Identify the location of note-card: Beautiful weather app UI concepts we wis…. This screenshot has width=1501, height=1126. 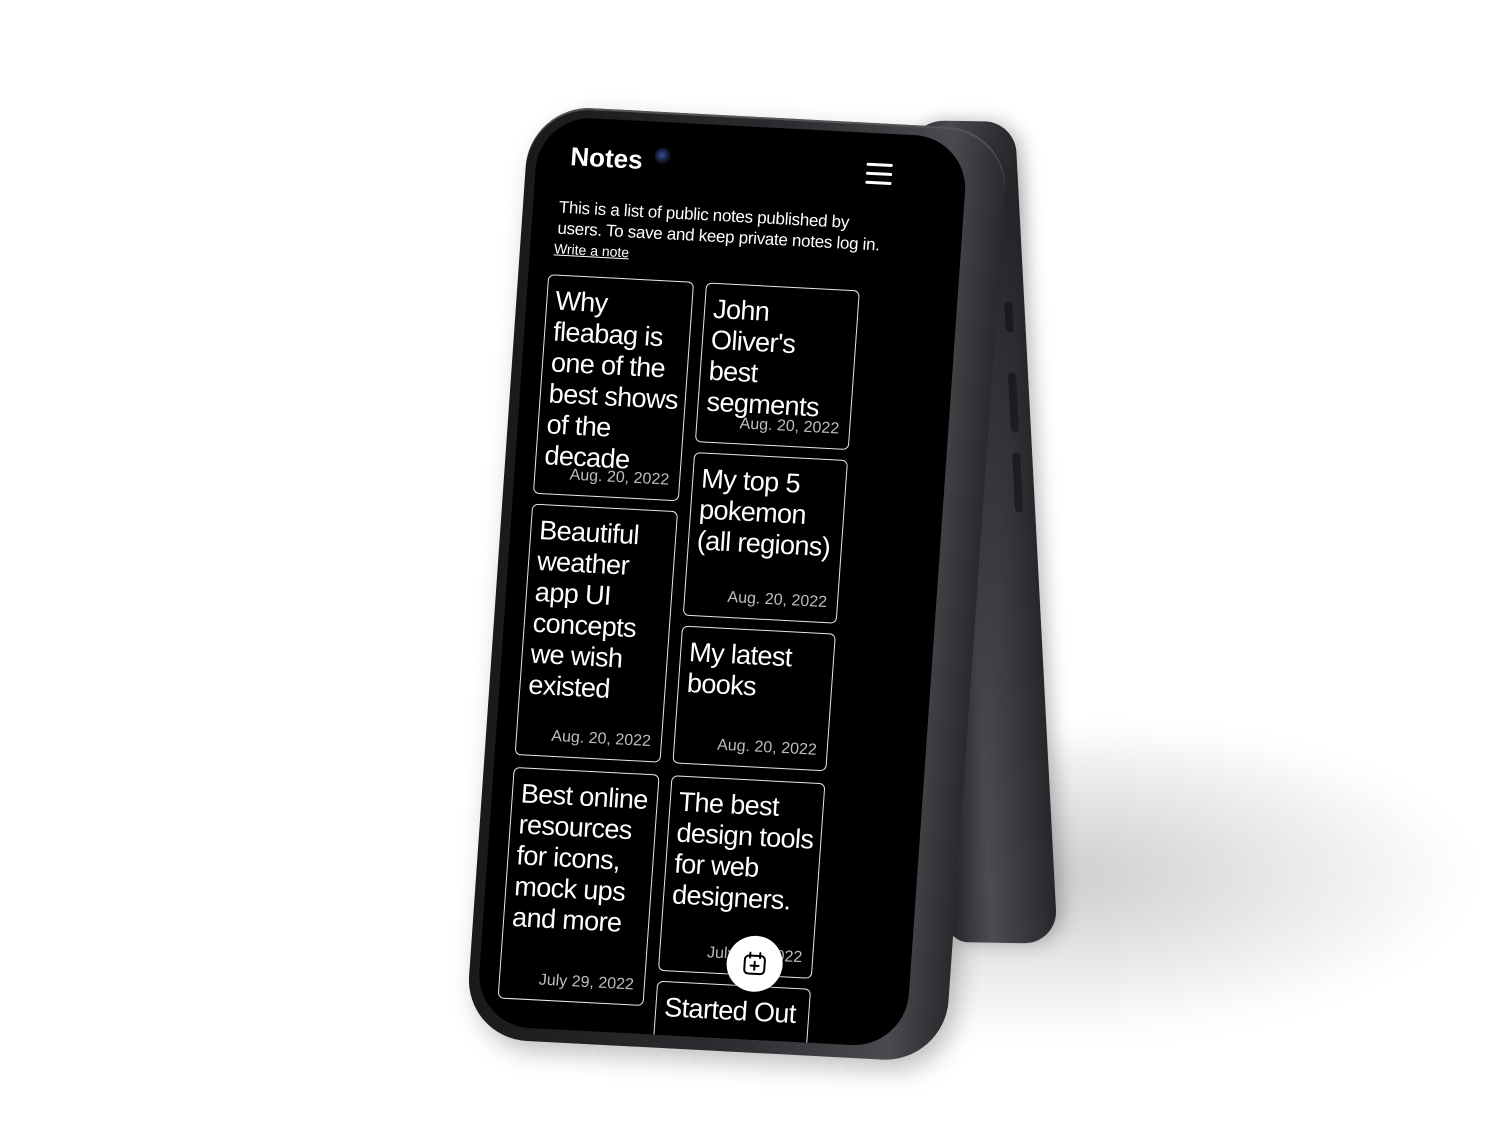
(596, 633).